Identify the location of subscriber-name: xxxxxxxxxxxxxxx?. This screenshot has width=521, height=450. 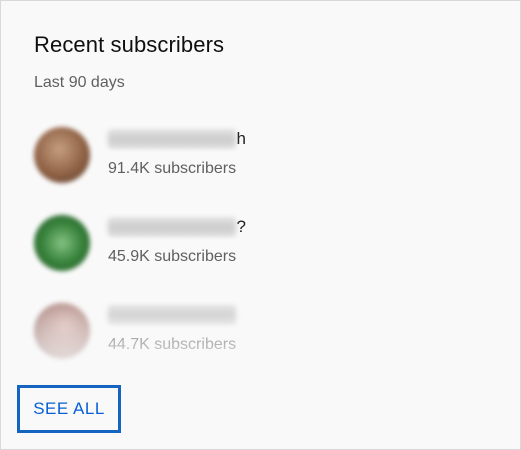
(177, 228).